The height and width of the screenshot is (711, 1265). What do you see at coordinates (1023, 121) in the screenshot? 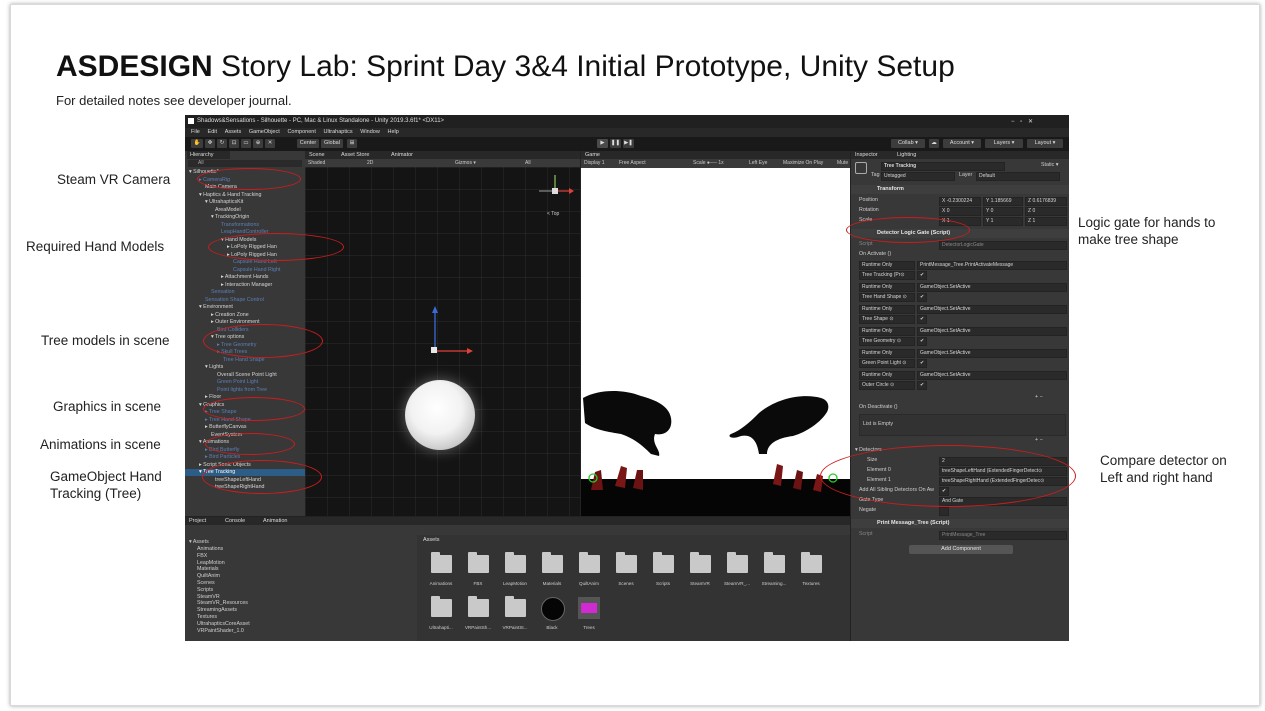
I see `window-controls: − ▫ ✕` at bounding box center [1023, 121].